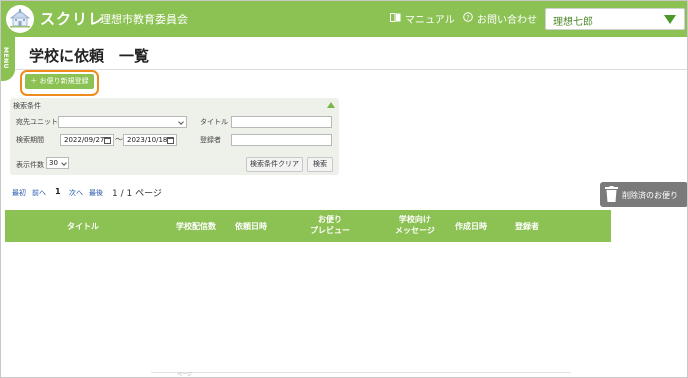 The image size is (688, 378). Describe the element at coordinates (351, 69) in the screenshot. I see `title-divider` at that location.